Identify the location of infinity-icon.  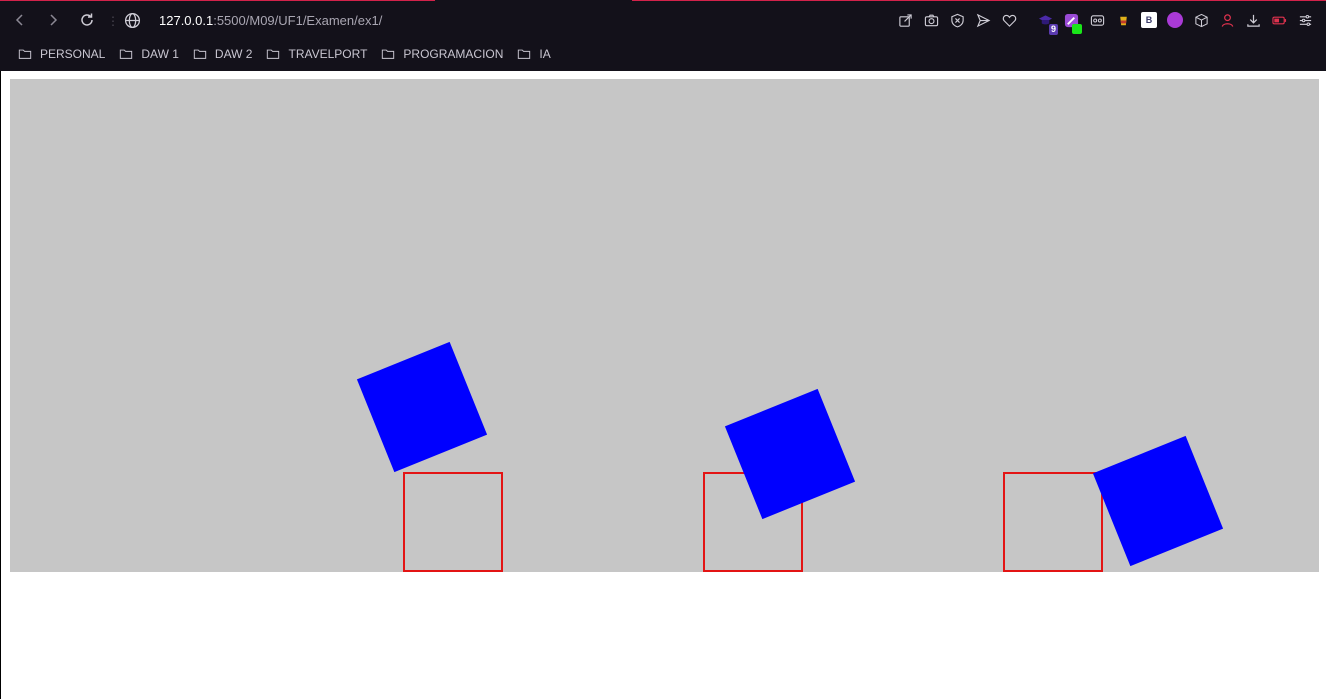
(1175, 20).